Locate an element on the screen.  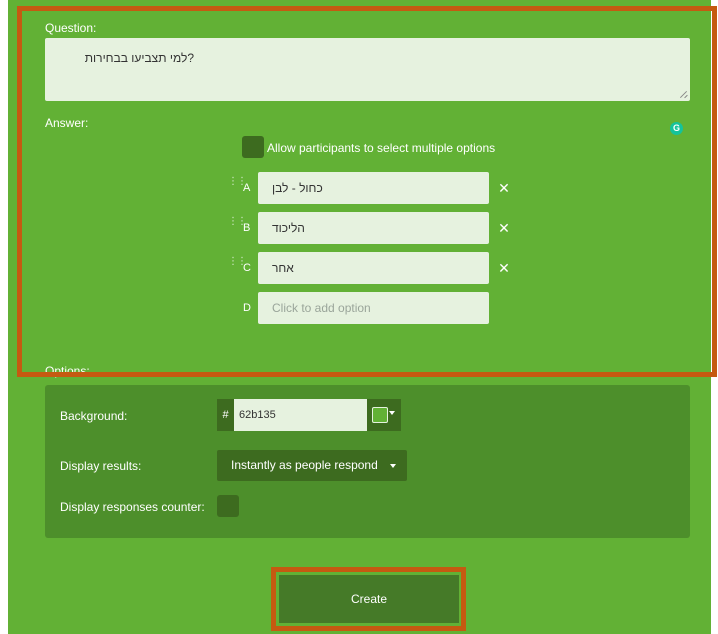
option-text: כחול - לבן is located at coordinates (297, 188).